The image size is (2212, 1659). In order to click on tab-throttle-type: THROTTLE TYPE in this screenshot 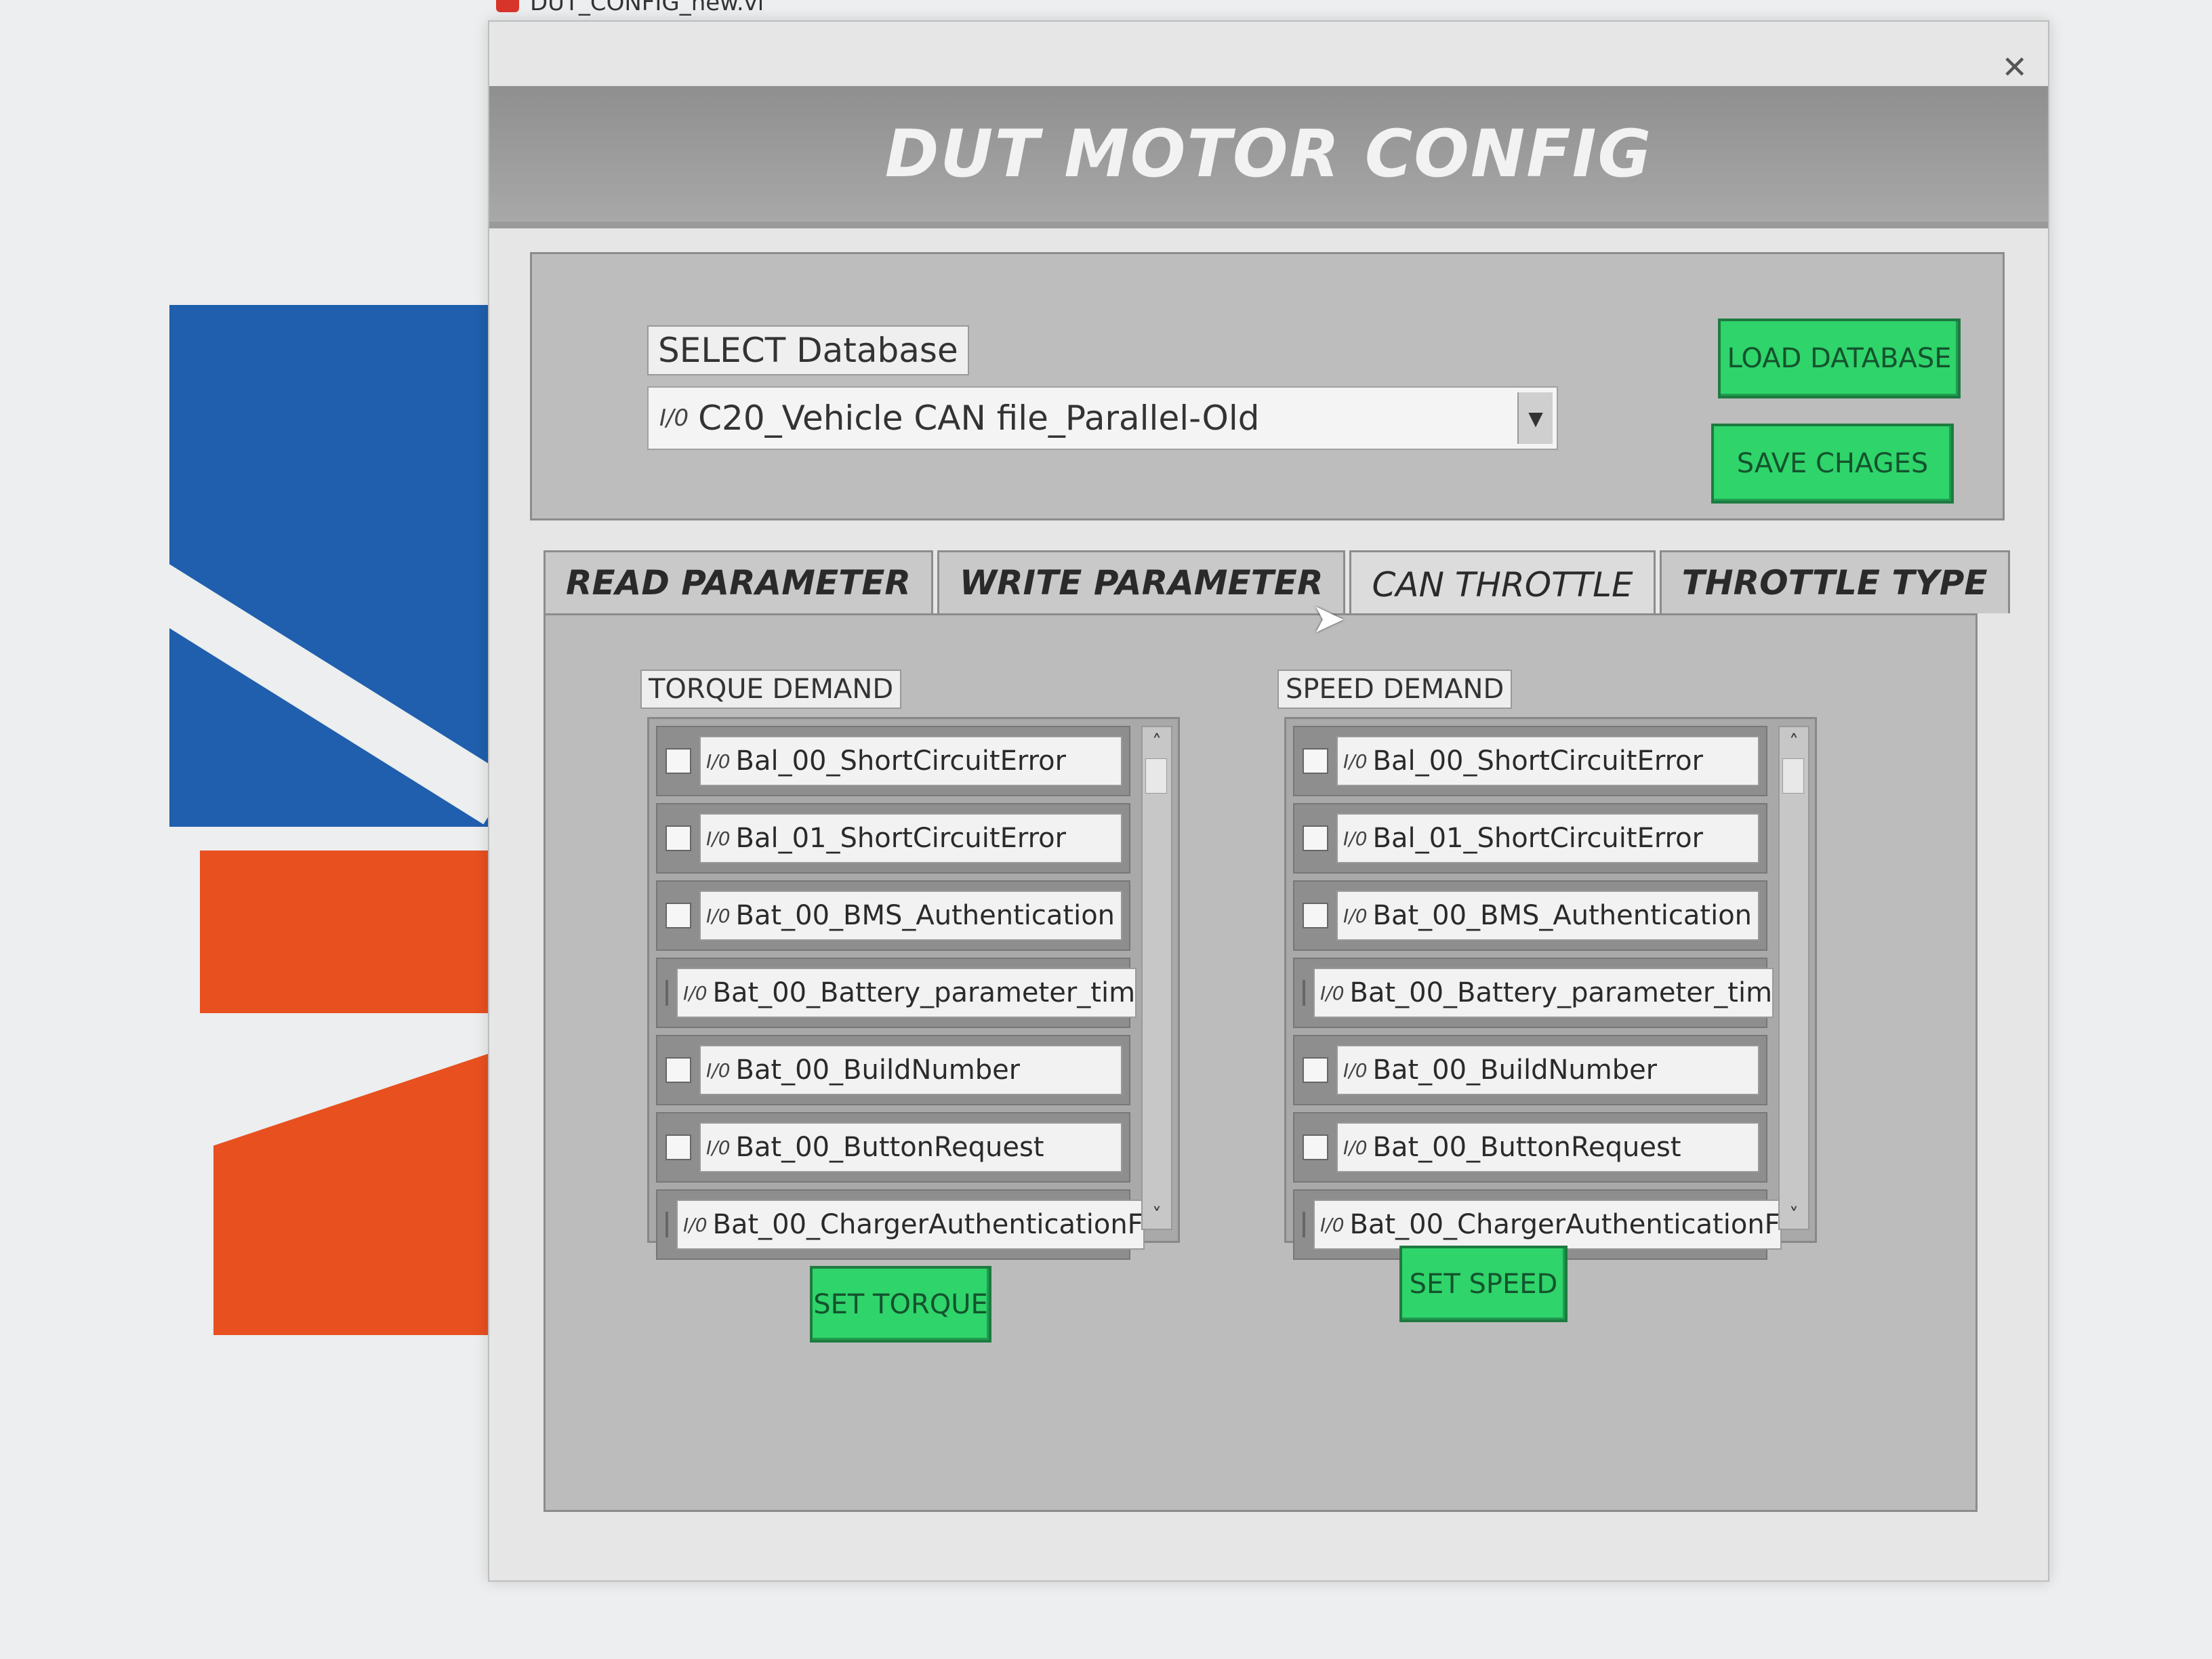, I will do `click(1835, 581)`.